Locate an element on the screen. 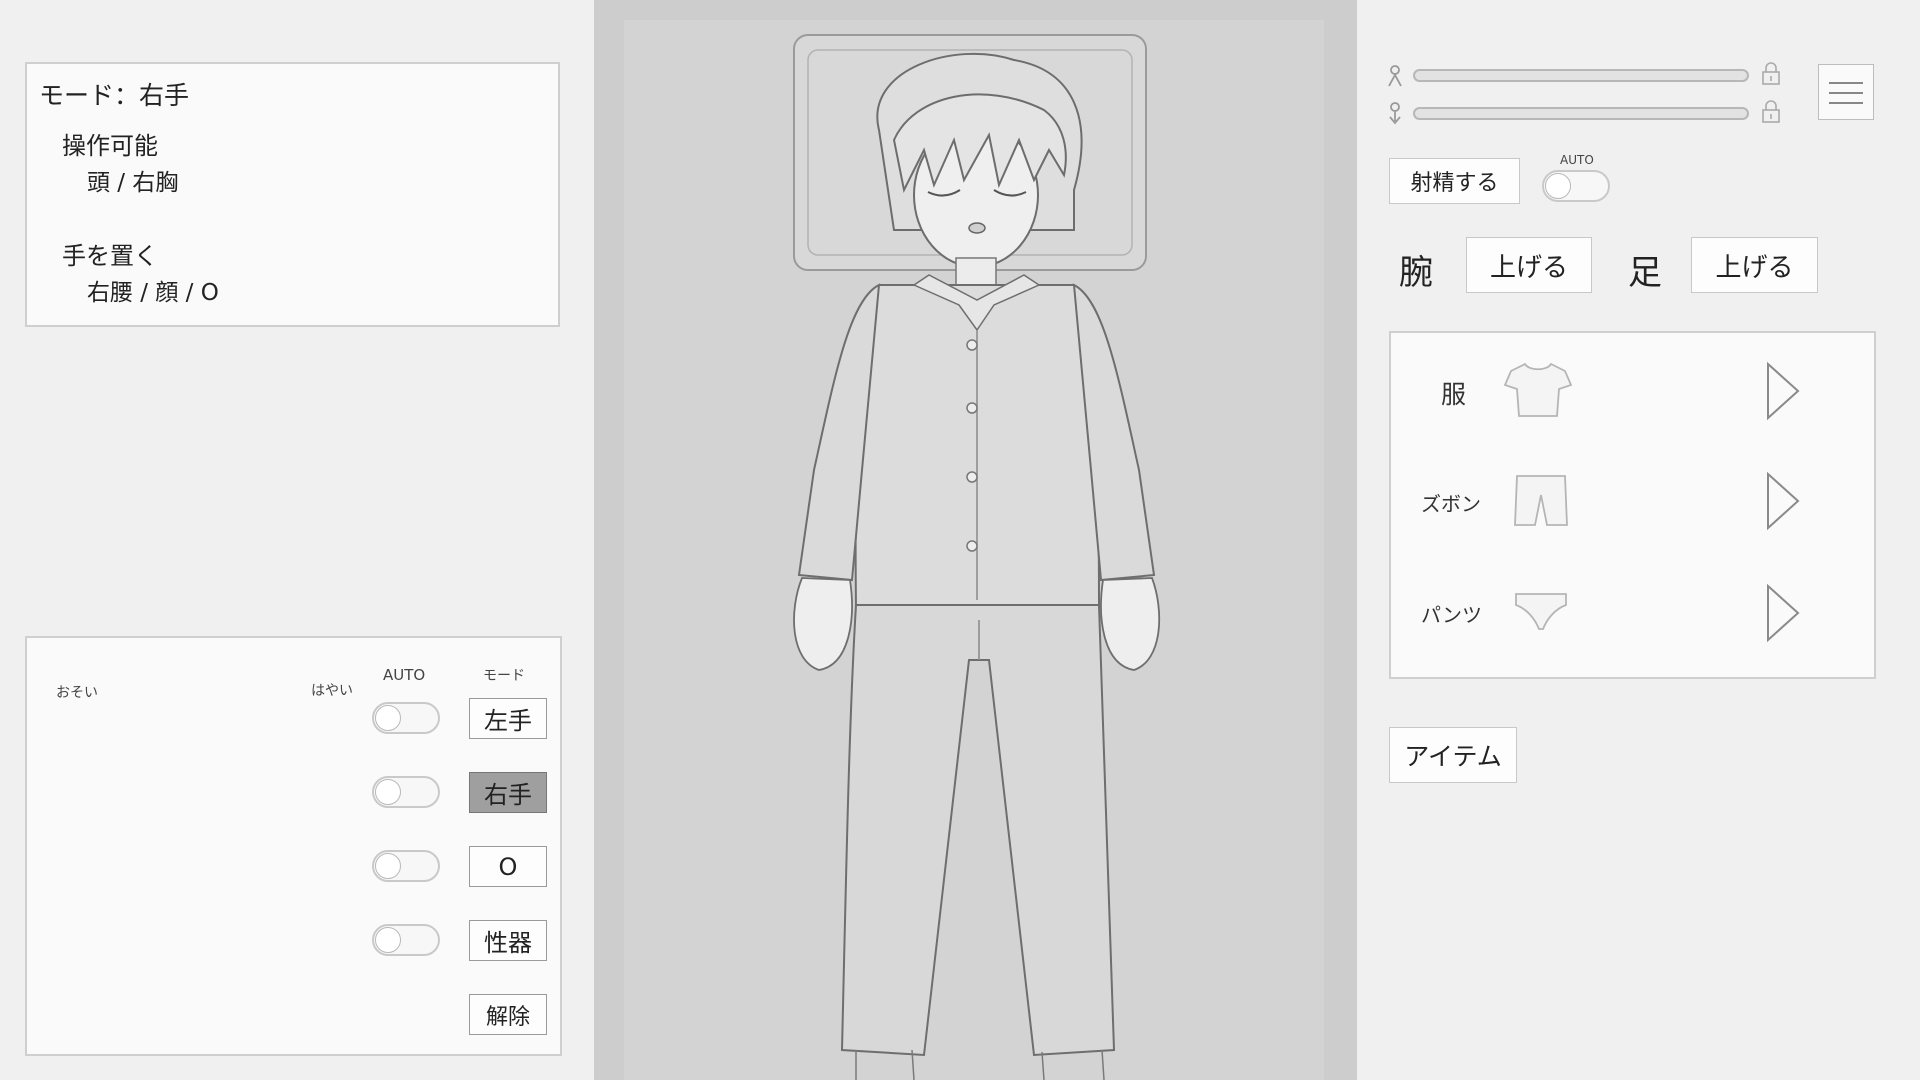 This screenshot has width=1920, height=1080. place-hand-value: 右腰 / 顔 / O is located at coordinates (153, 293).